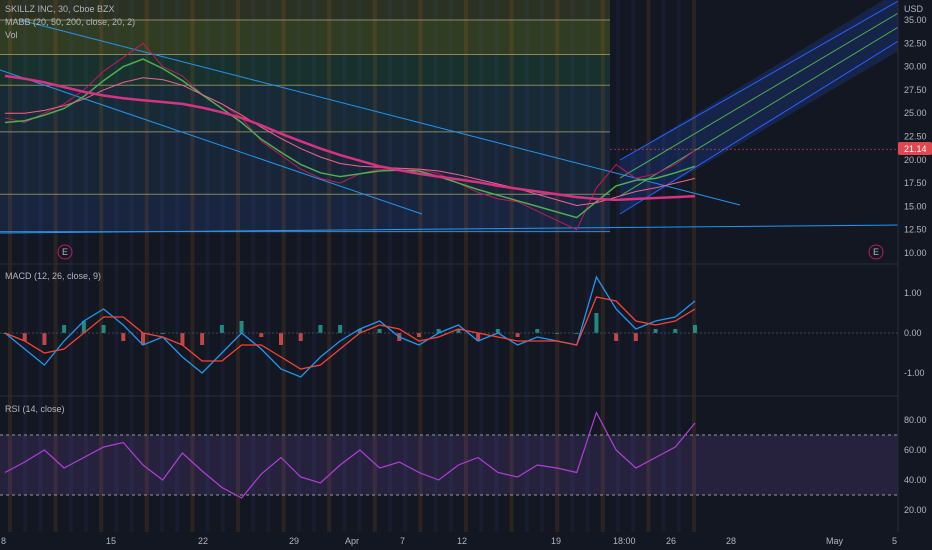 The height and width of the screenshot is (550, 932). What do you see at coordinates (294, 541) in the screenshot?
I see `x-tick-label: 29` at bounding box center [294, 541].